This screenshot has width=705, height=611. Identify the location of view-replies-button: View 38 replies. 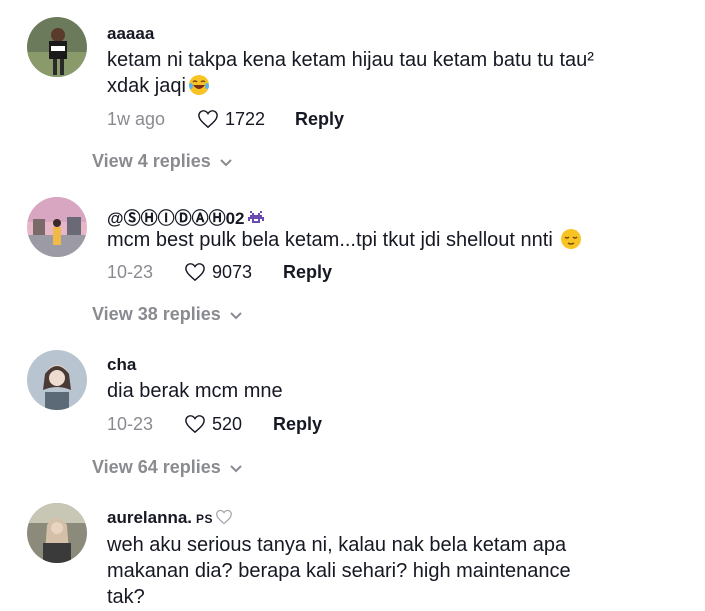
(167, 314).